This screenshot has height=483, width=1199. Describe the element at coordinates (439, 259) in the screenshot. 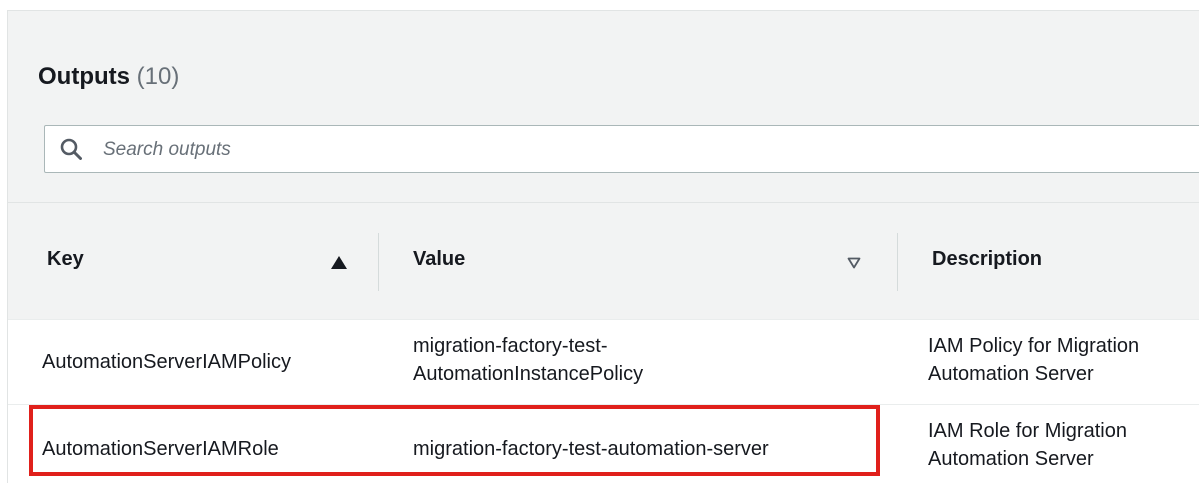

I see `column-header-value: Value` at that location.